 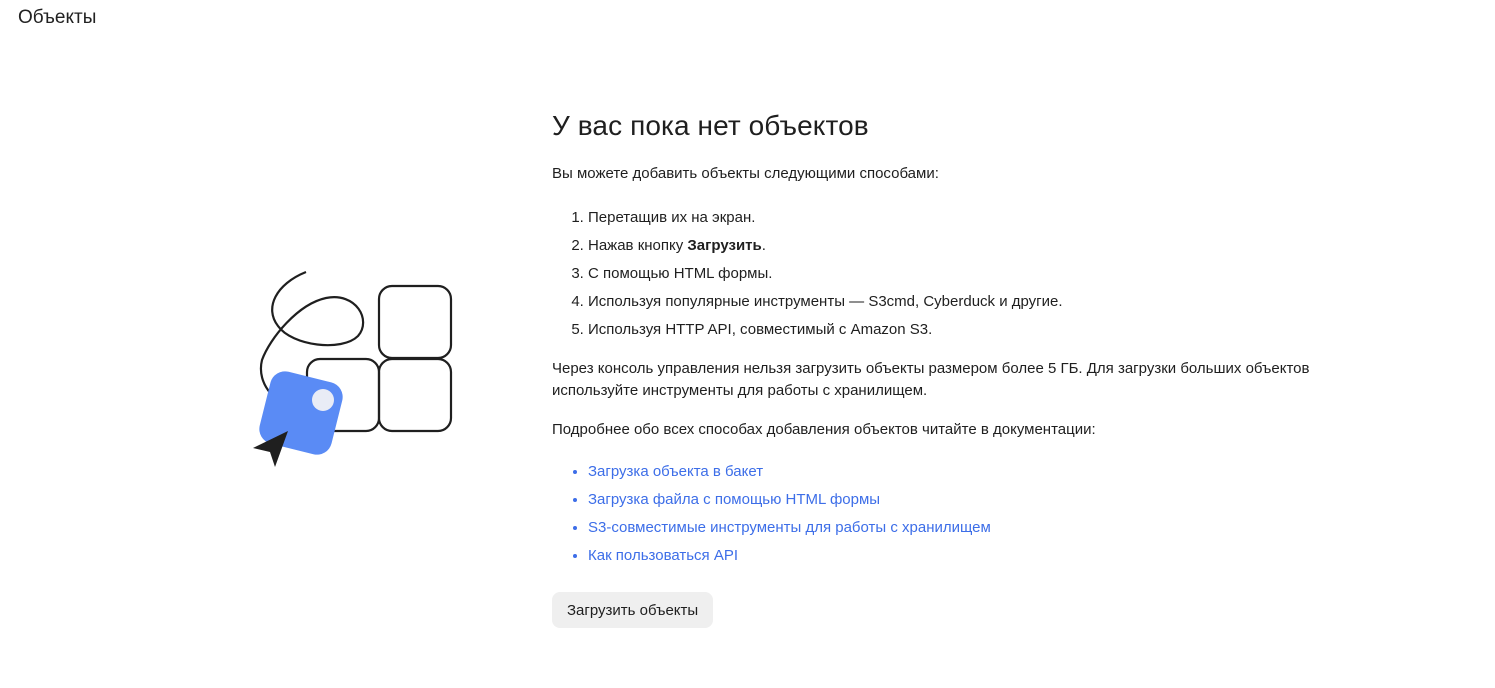 I want to click on list-item: Как пользоваться API, so click(x=960, y=556).